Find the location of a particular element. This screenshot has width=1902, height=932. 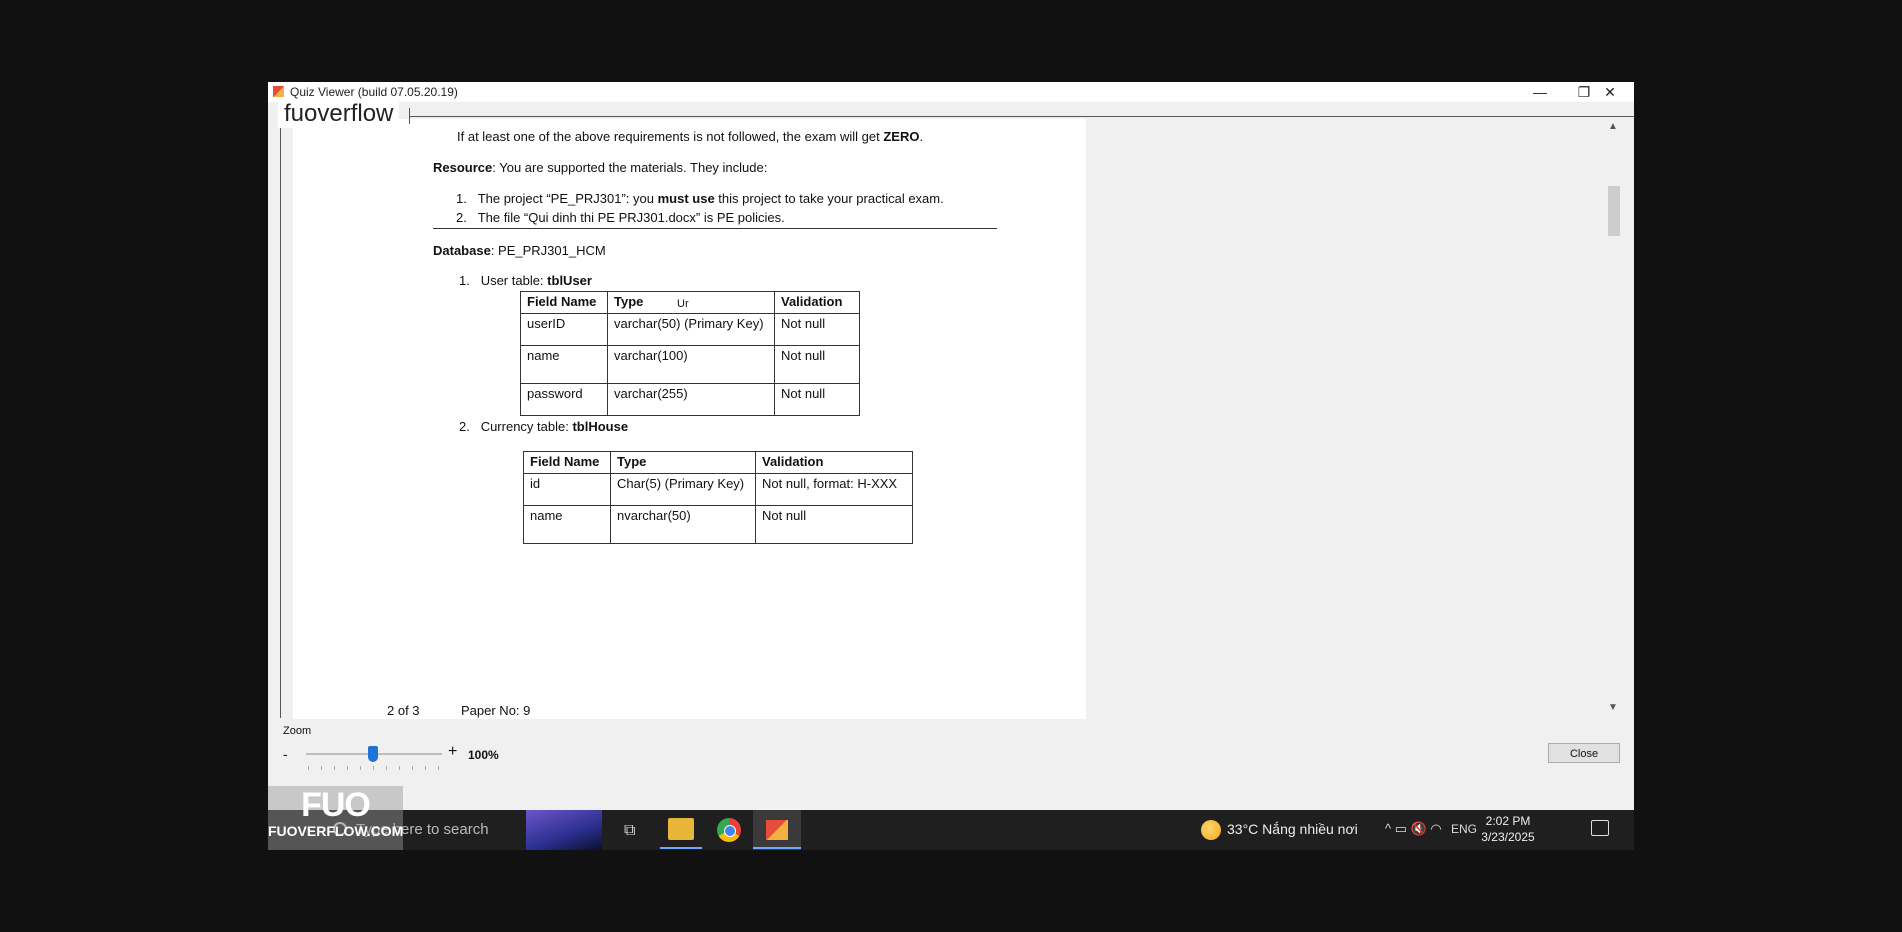

table-cell: password is located at coordinates (564, 399).